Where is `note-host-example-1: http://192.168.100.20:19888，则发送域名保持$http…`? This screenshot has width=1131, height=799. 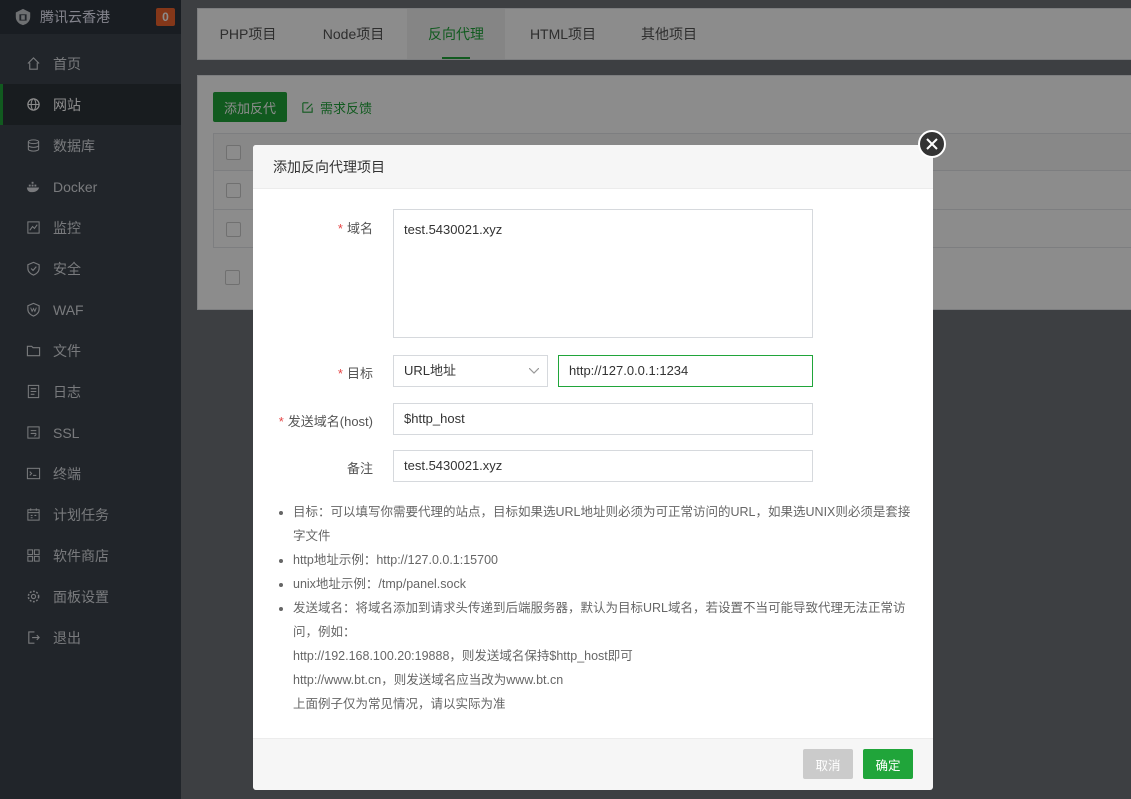 note-host-example-1: http://192.168.100.20:19888，则发送域名保持$http… is located at coordinates (463, 656).